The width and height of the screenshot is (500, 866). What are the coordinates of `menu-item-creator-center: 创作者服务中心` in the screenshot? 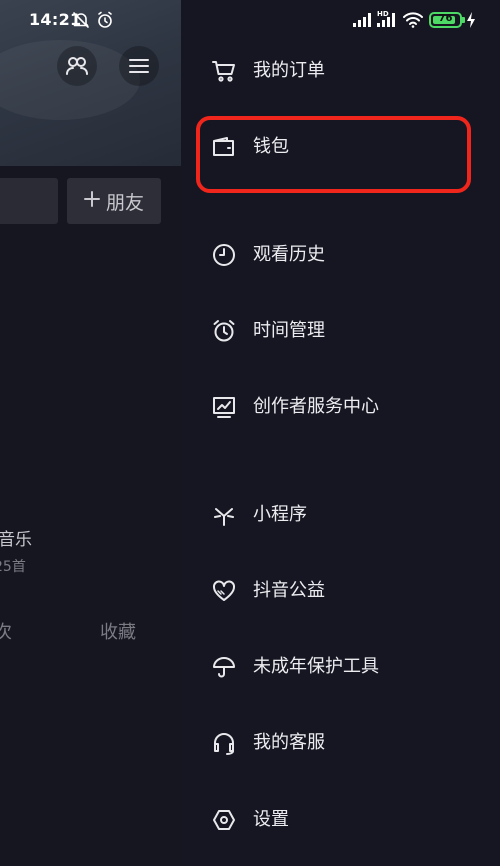 It's located at (340, 407).